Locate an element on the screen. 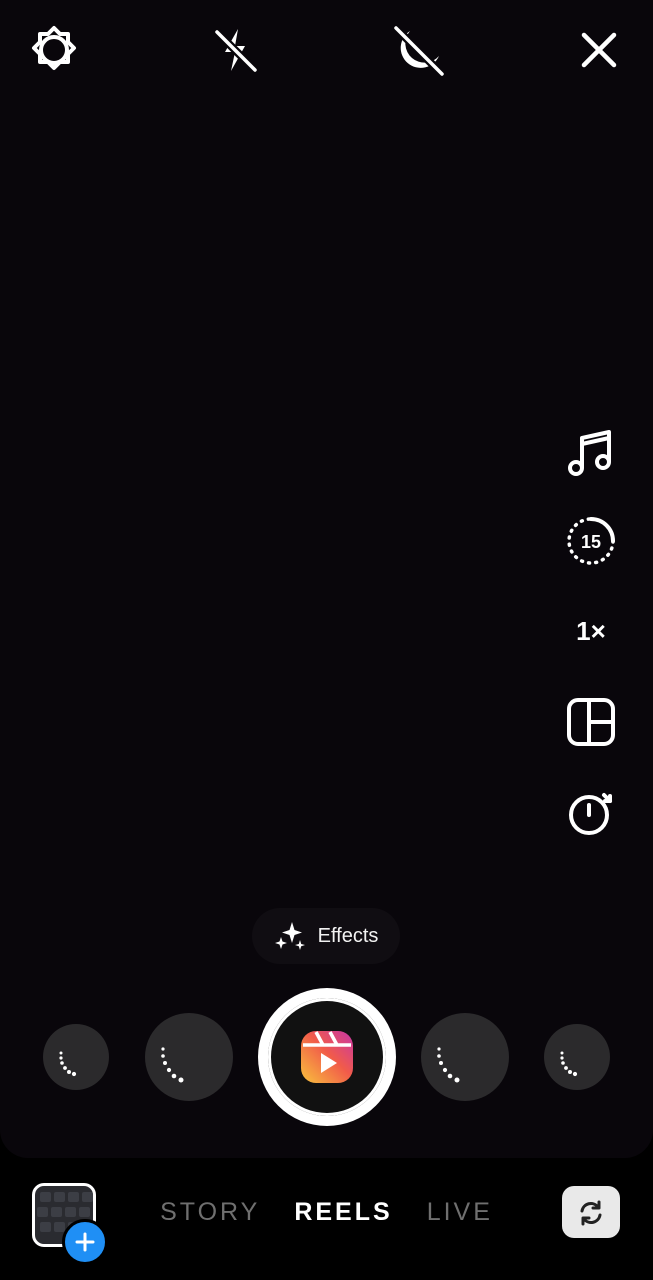 The image size is (653, 1280). effects-button: Effects is located at coordinates (326, 936).